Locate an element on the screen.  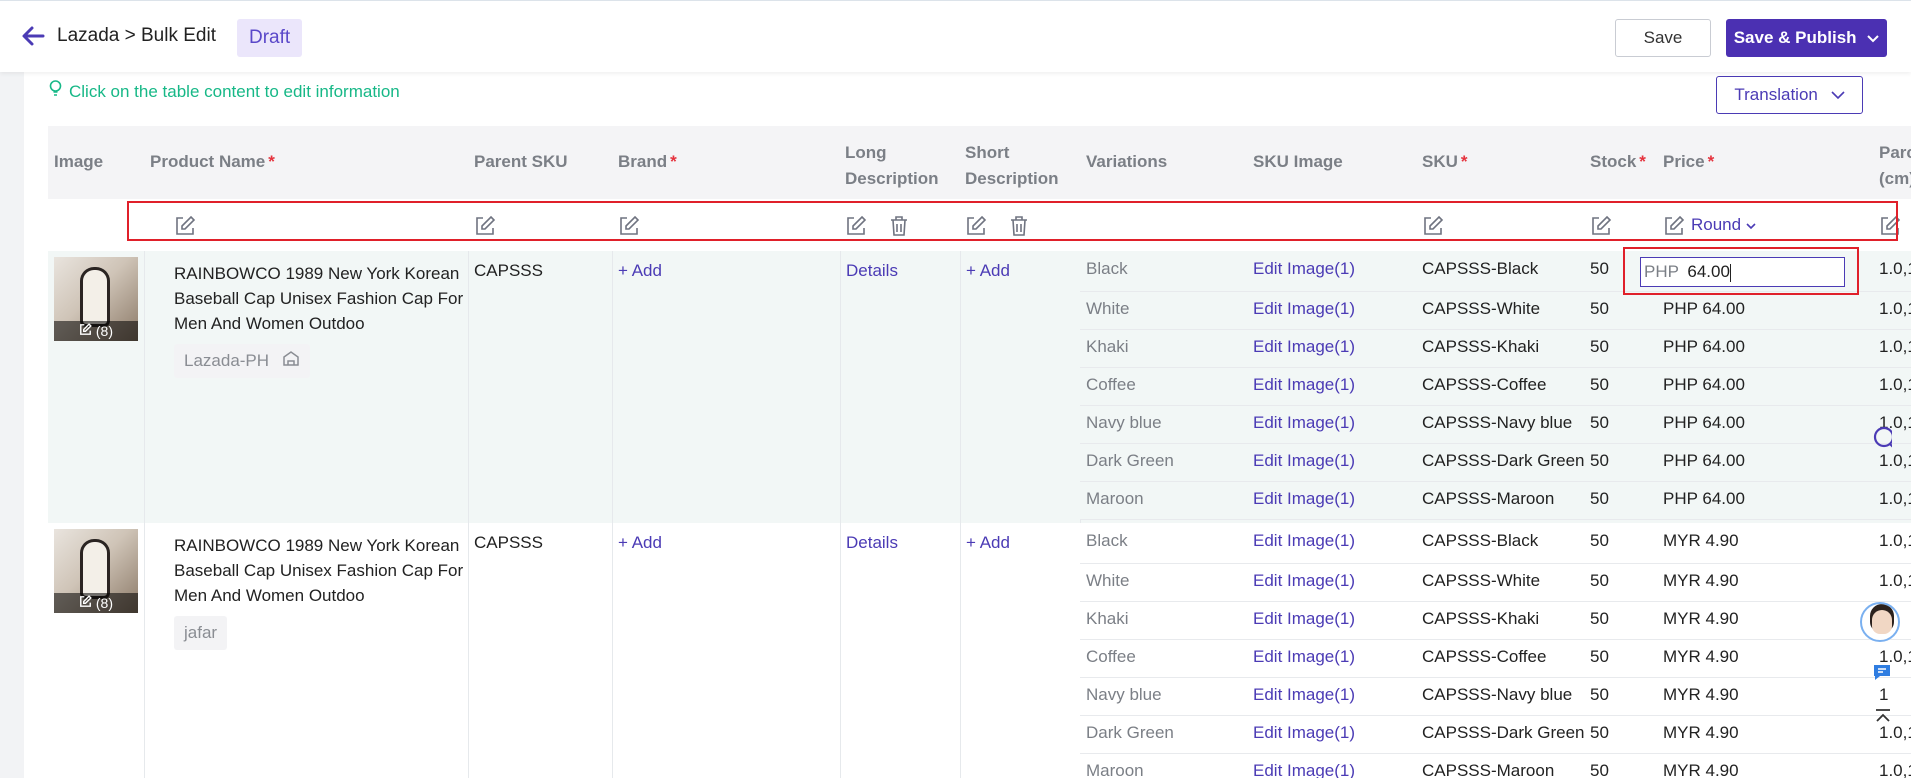
chat-icon is located at coordinates (1882, 674).